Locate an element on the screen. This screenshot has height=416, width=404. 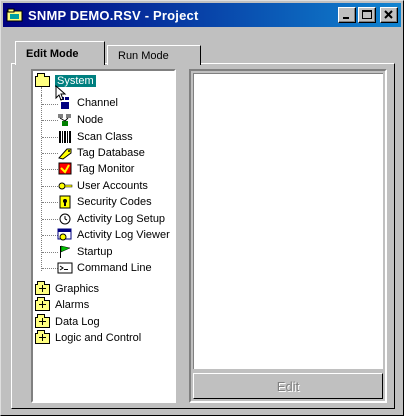
tab-run-mode-label: Run Mode is located at coordinates (143, 55).